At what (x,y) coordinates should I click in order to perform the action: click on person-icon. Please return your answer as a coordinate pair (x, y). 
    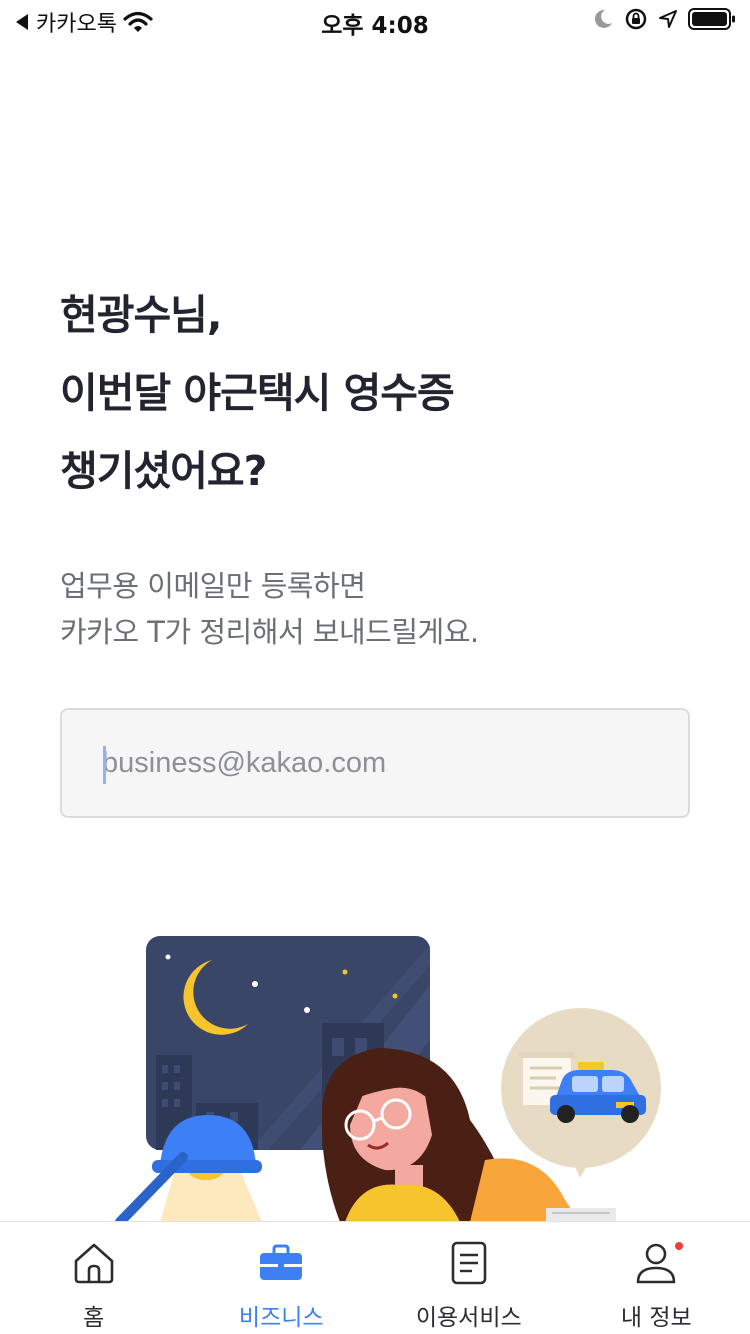
    Looking at the image, I should click on (658, 1263).